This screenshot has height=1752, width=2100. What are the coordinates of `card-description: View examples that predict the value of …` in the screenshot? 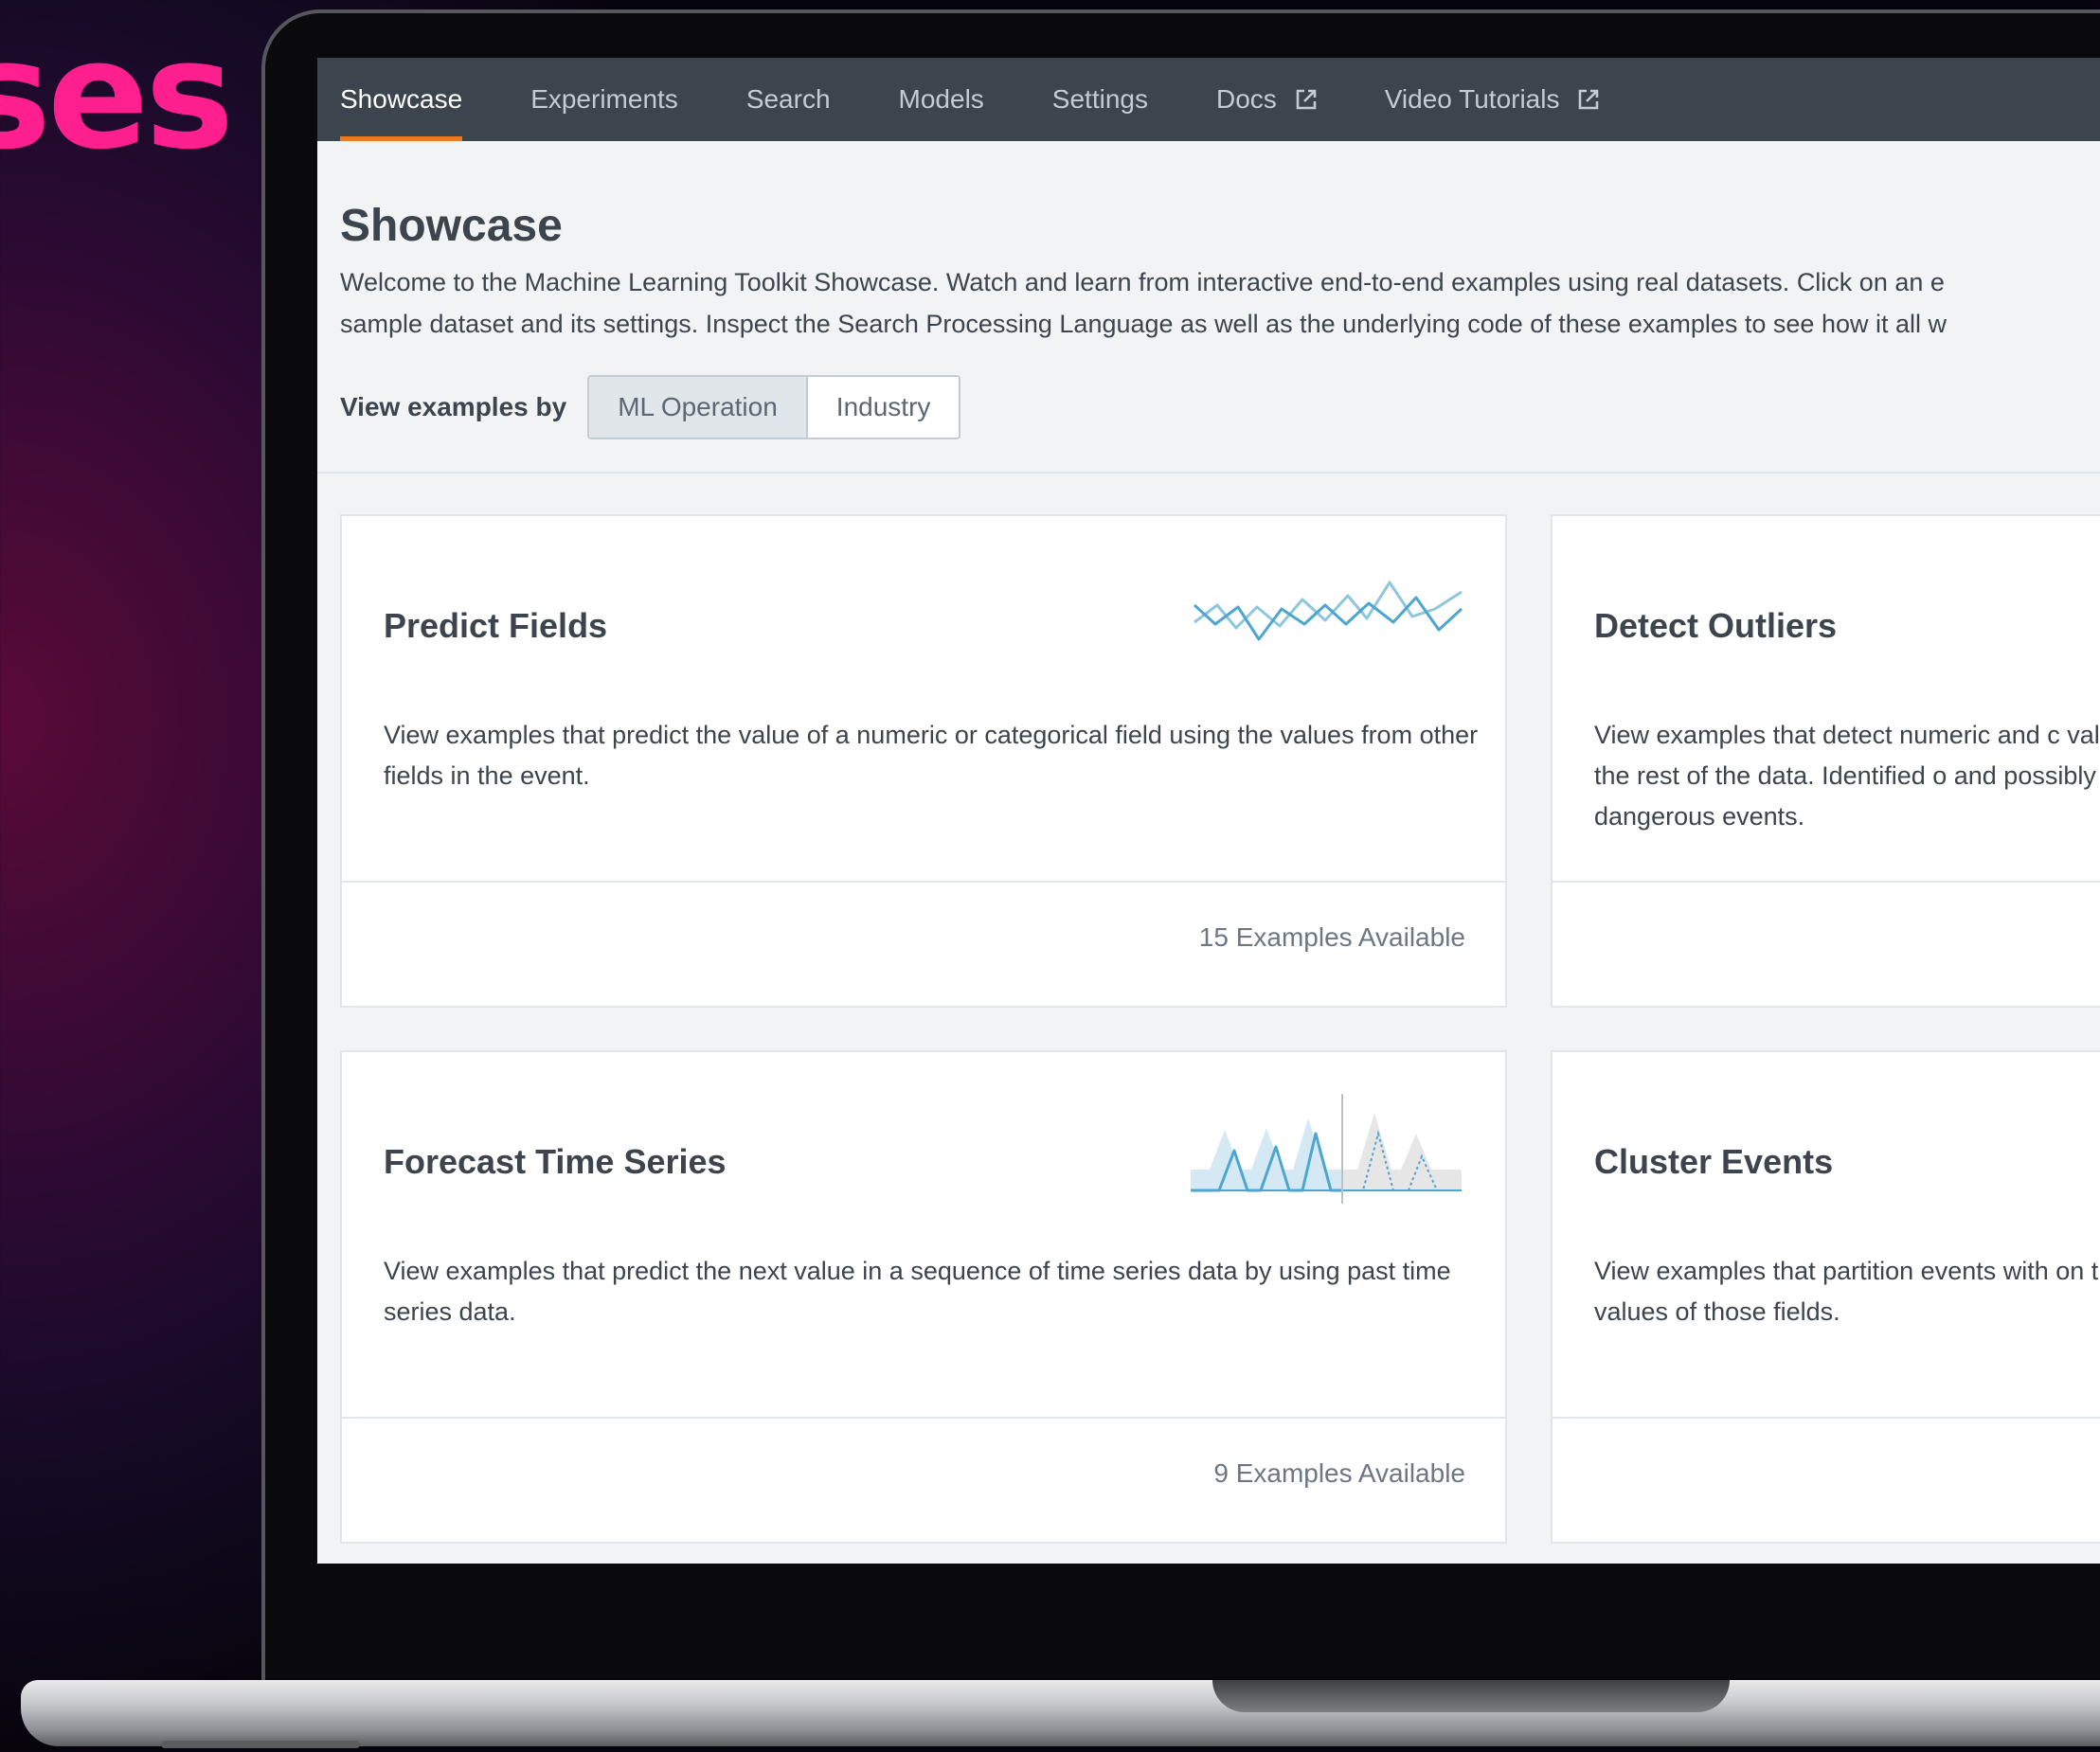 It's located at (931, 755).